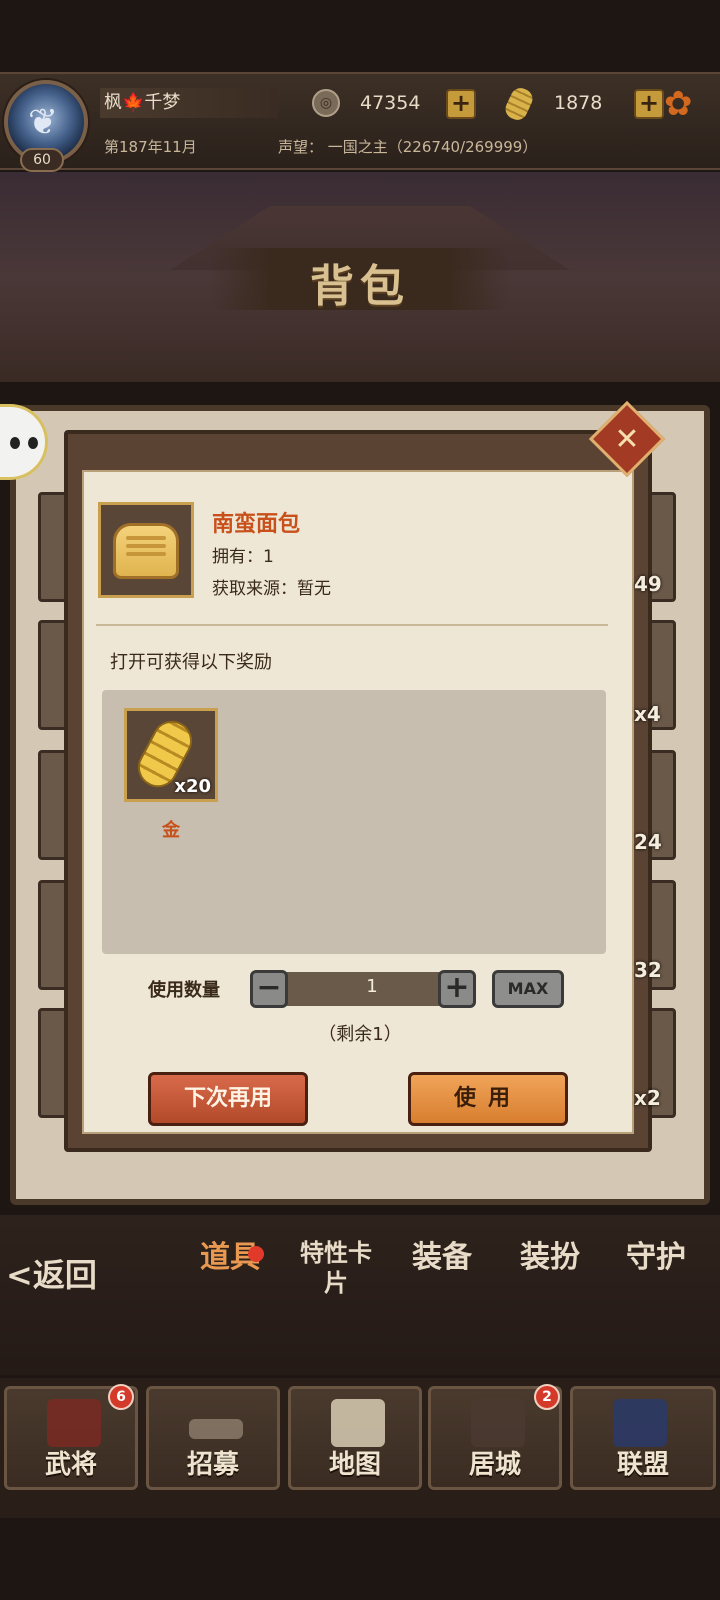  Describe the element at coordinates (74, 1423) in the screenshot. I see `samurai-helmet-icon` at that location.